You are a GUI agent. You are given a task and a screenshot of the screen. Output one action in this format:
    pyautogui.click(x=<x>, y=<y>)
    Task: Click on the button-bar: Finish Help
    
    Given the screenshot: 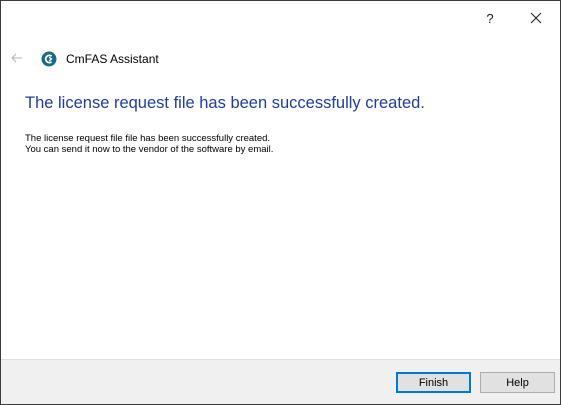 What is the action you would take?
    pyautogui.click(x=280, y=381)
    